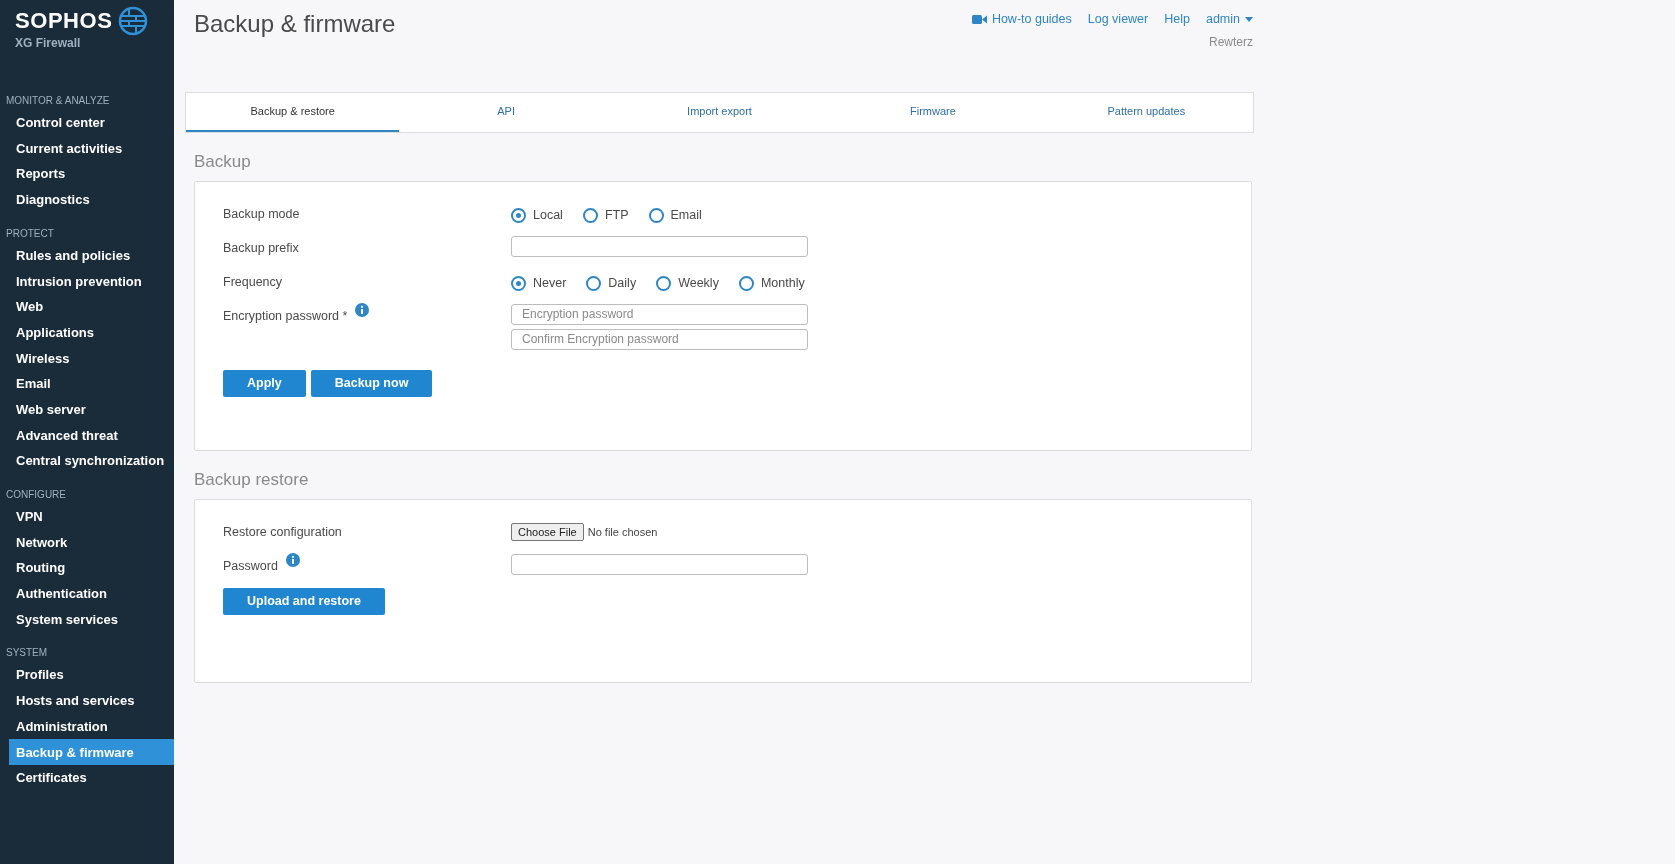  I want to click on sidebar-item: Web server, so click(91, 409).